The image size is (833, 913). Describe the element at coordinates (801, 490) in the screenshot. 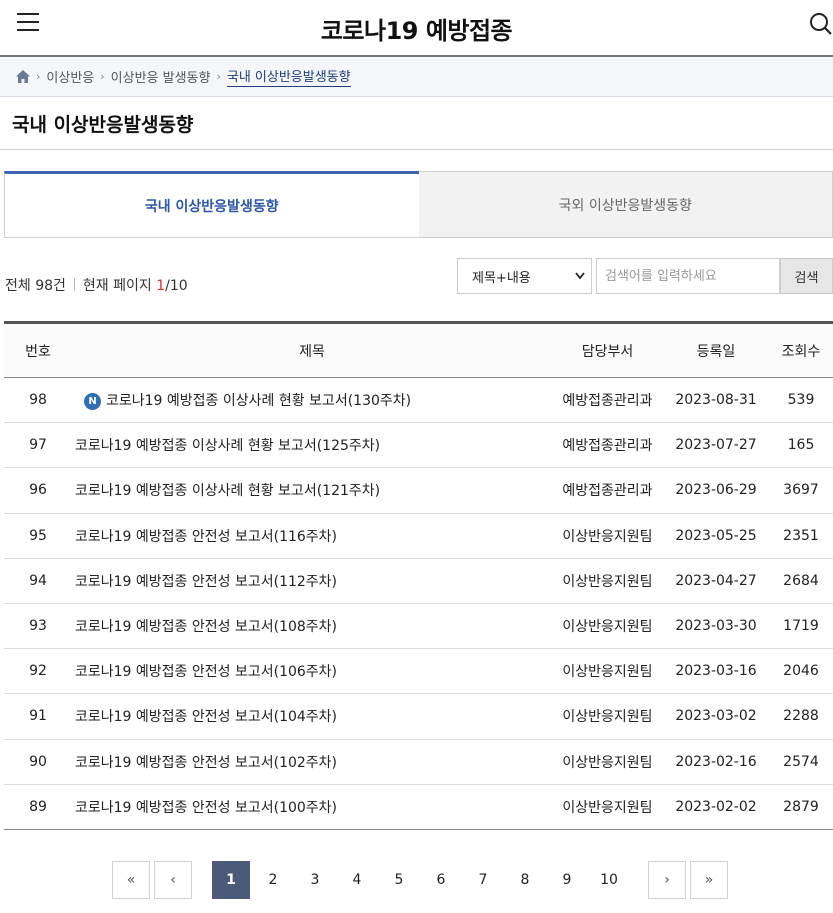

I see `row-views: 3697` at that location.